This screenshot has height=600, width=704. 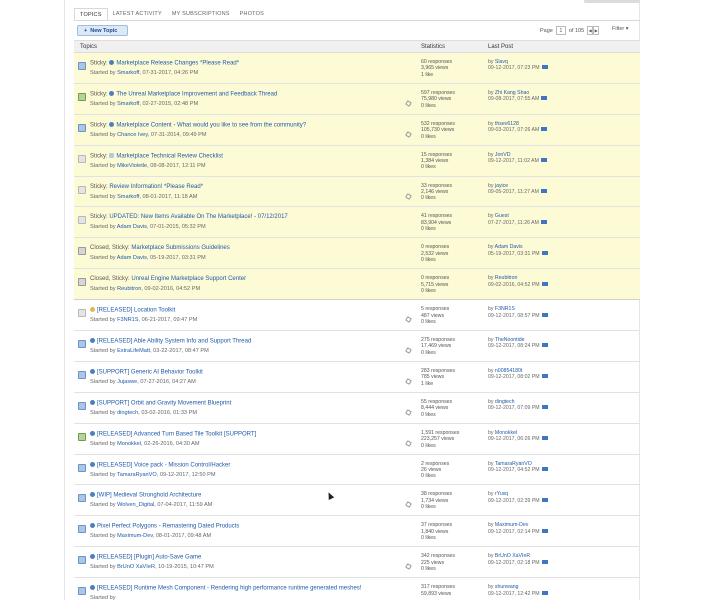 What do you see at coordinates (505, 309) in the screenshot?
I see `last-post-user-link: F3NR1S` at bounding box center [505, 309].